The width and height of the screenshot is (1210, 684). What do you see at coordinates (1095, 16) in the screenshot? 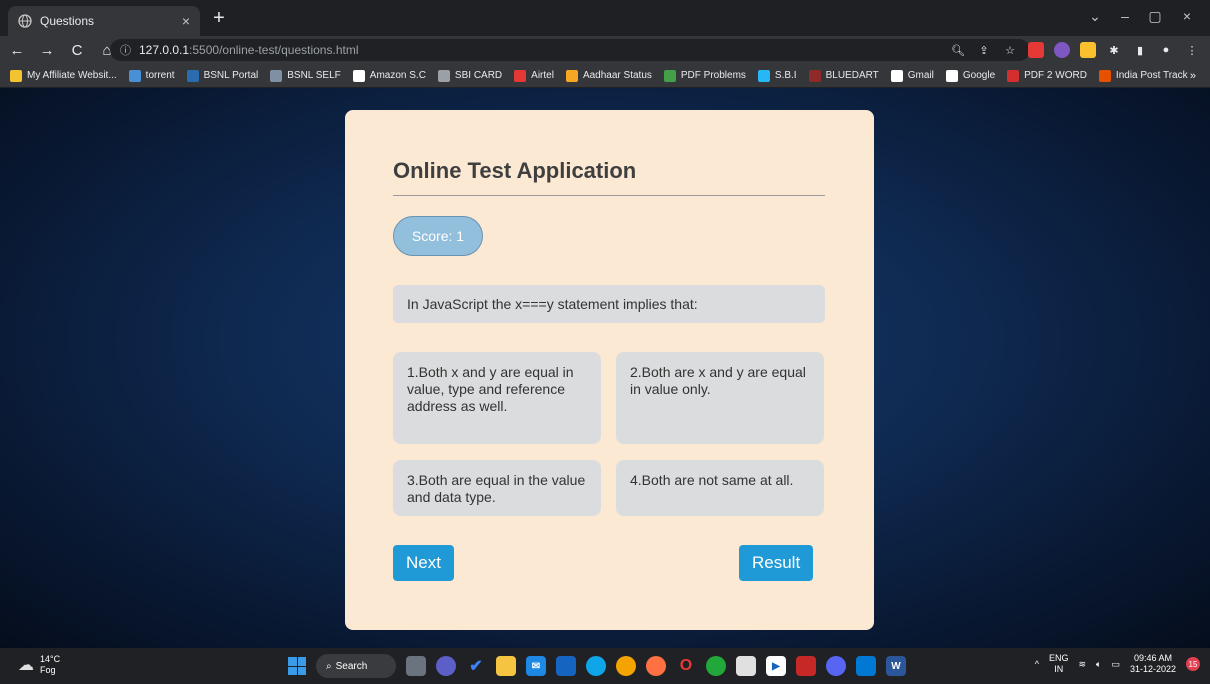
I see `tab-search-icon: ⌄` at bounding box center [1095, 16].